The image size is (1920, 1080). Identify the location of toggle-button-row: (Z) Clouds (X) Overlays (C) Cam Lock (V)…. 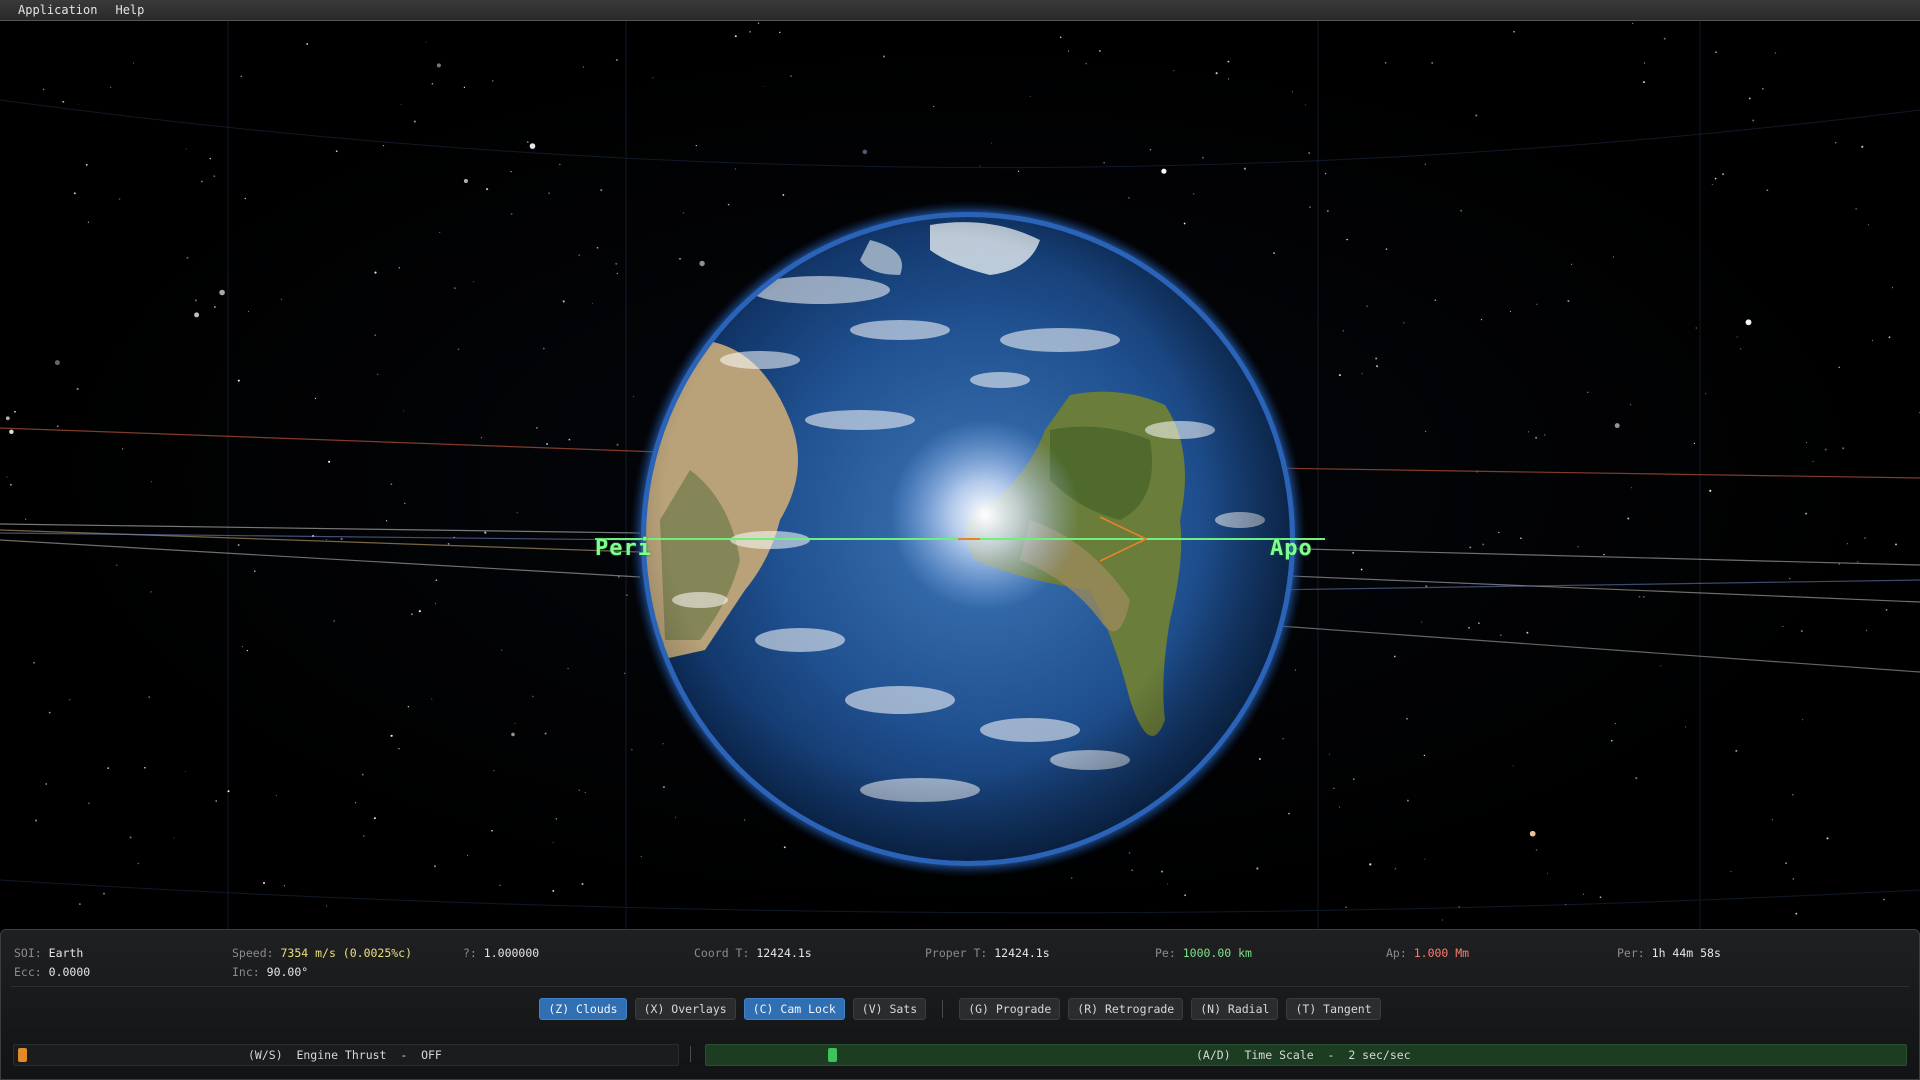
(960, 1009).